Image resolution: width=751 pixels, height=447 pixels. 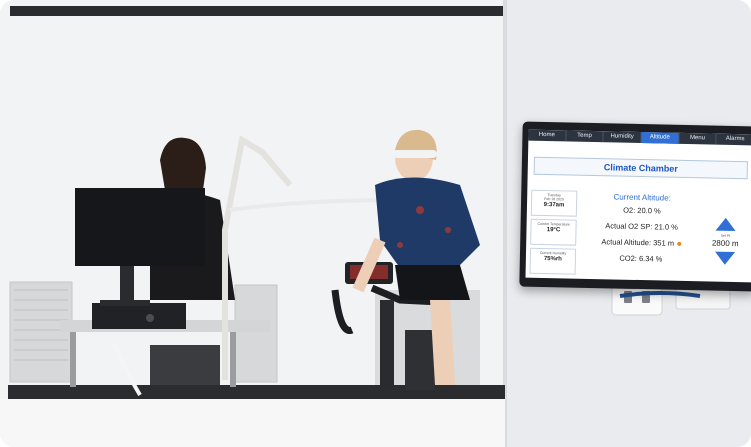 What do you see at coordinates (139, 316) in the screenshot?
I see `analyzer-unit` at bounding box center [139, 316].